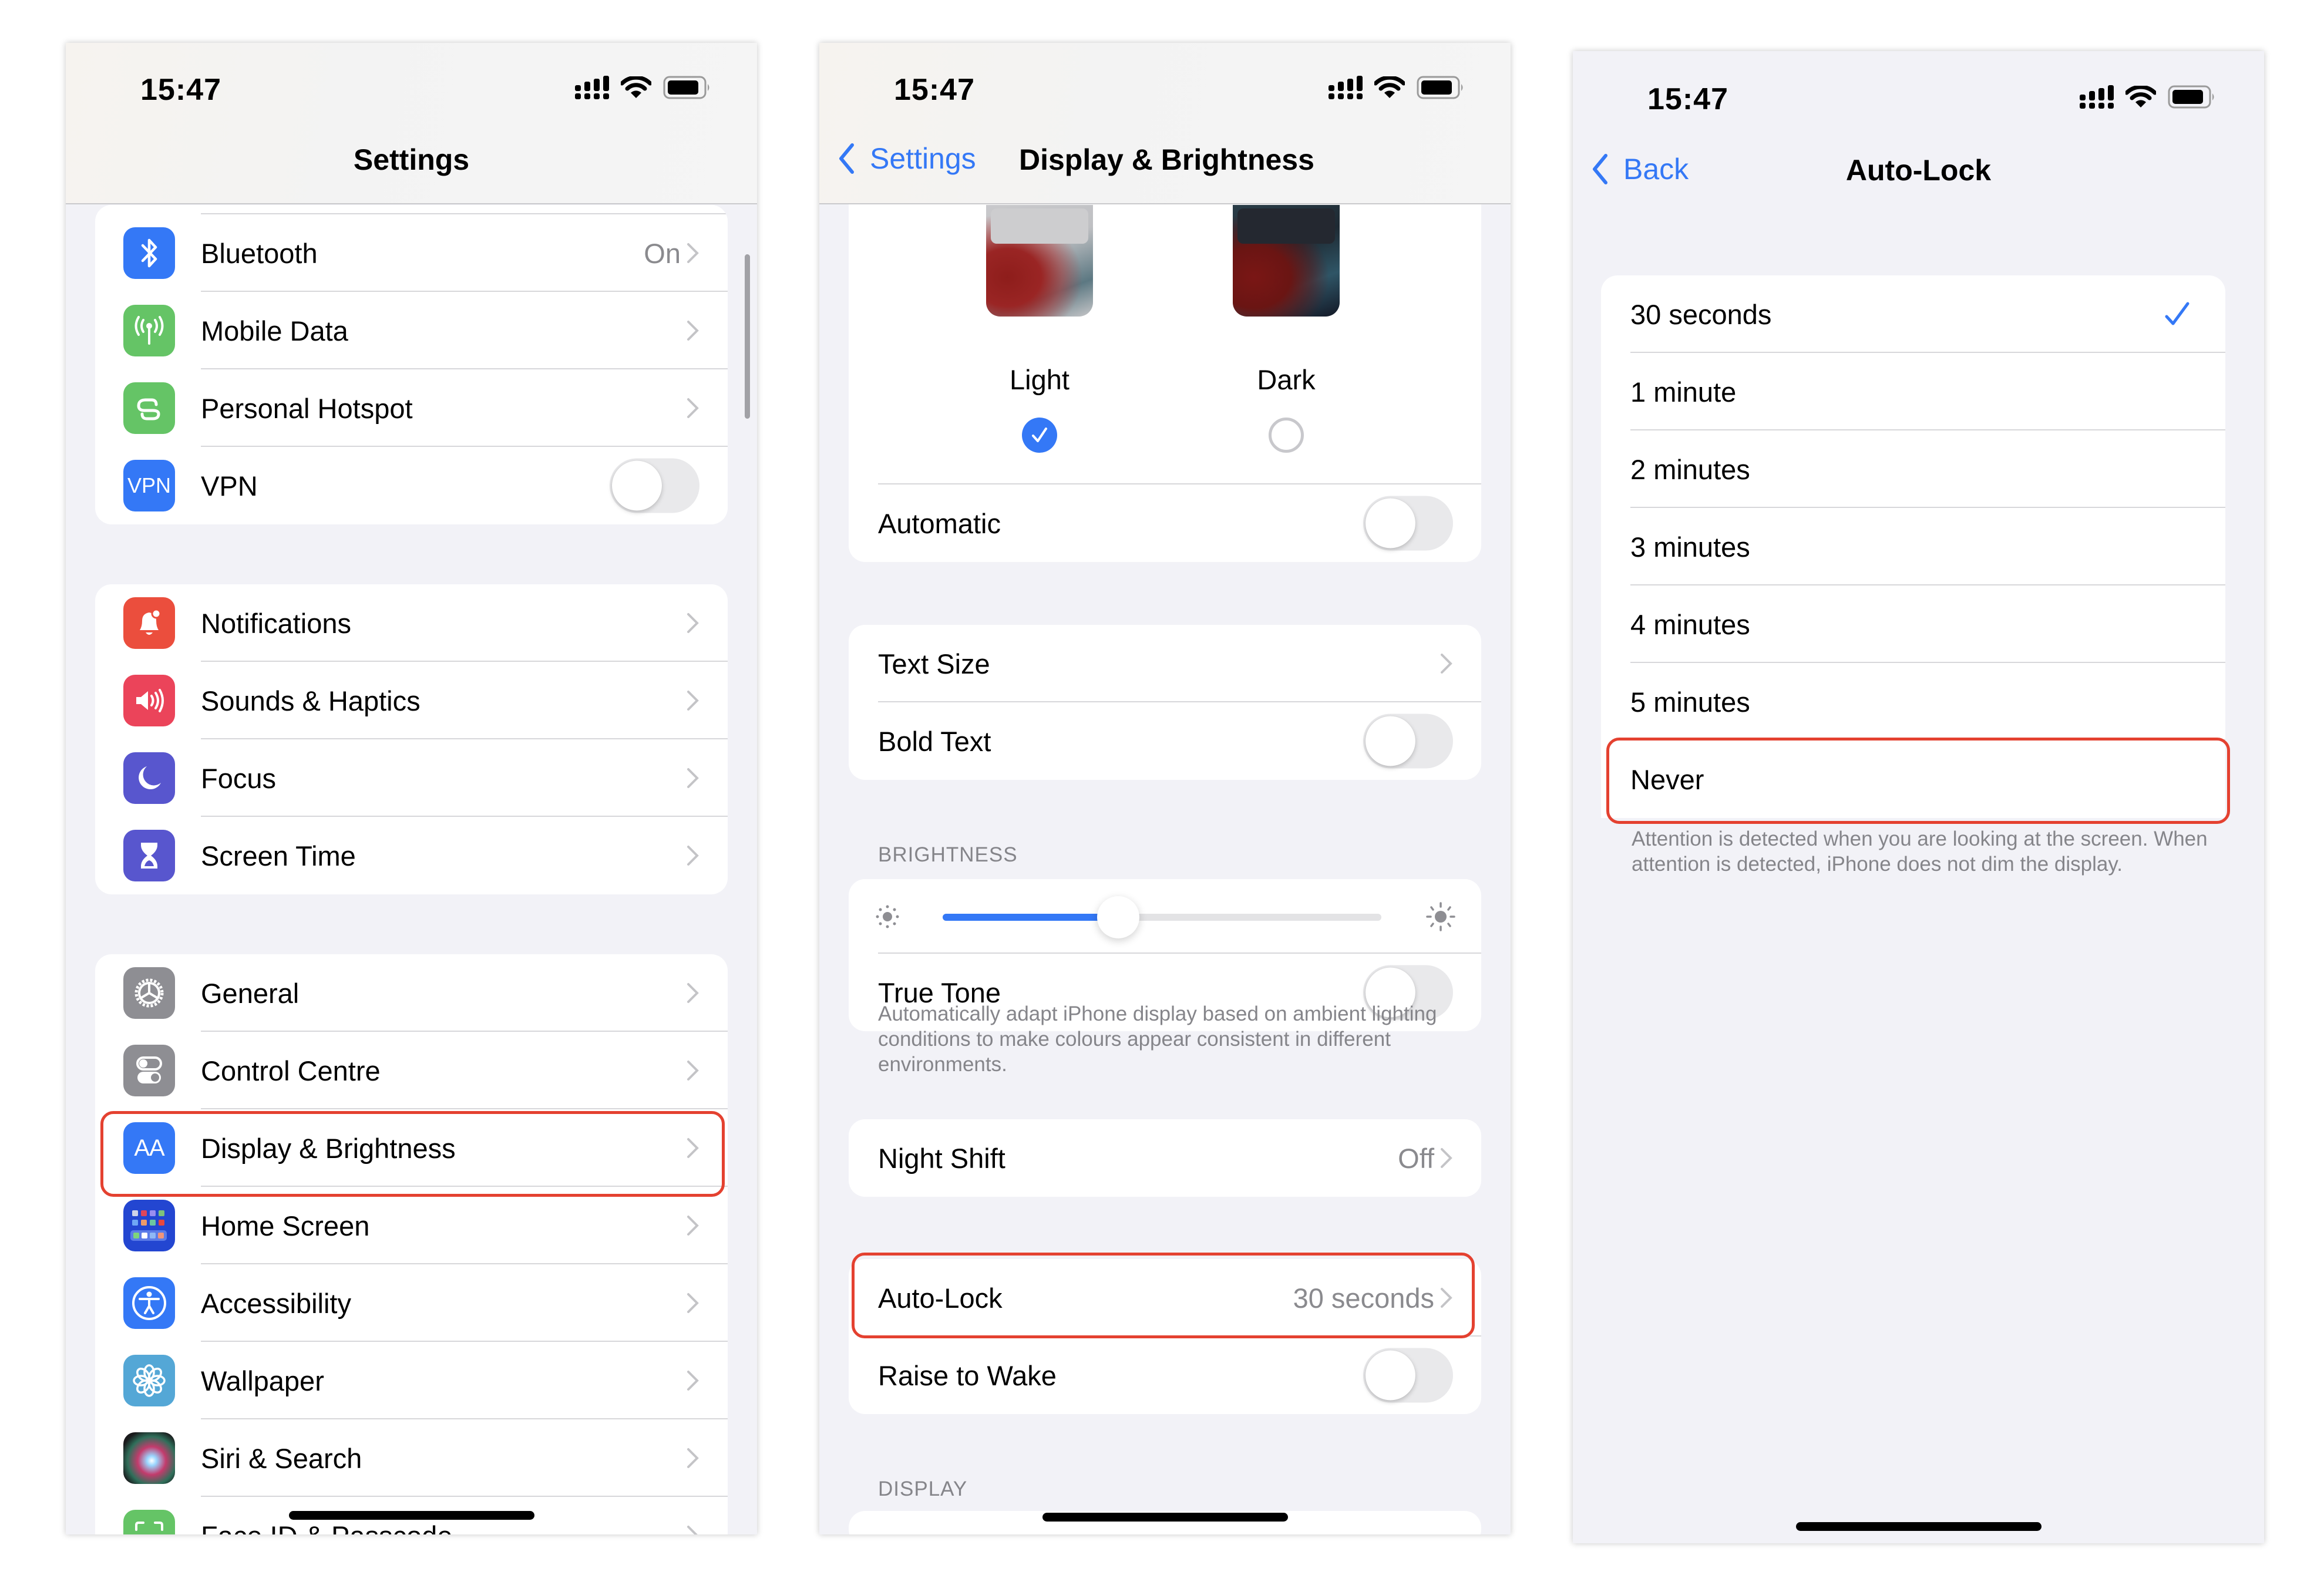  I want to click on settings-row-accessibility: Accessibility, so click(411, 1303).